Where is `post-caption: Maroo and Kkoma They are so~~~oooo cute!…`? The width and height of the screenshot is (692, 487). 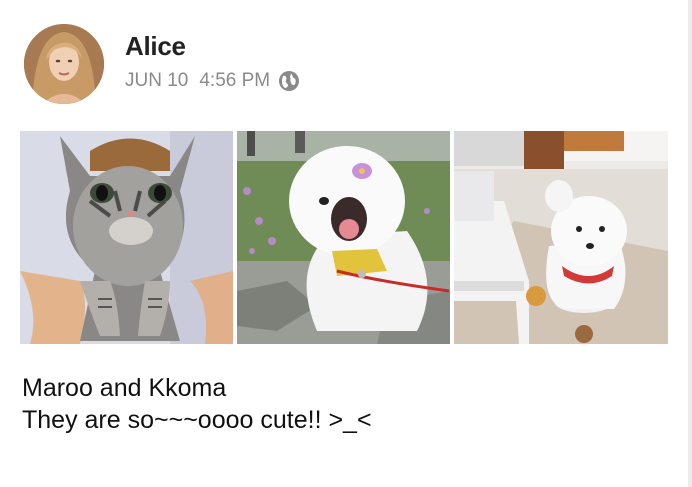 post-caption: Maroo and Kkoma They are so~~~oooo cute!… is located at coordinates (197, 404).